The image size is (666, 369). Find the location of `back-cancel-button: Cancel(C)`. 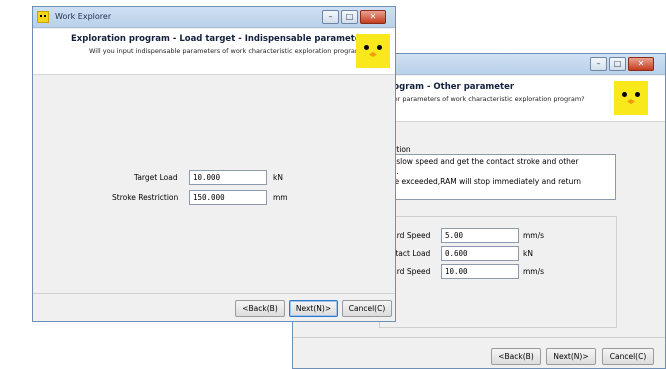

back-cancel-button: Cancel(C) is located at coordinates (628, 356).